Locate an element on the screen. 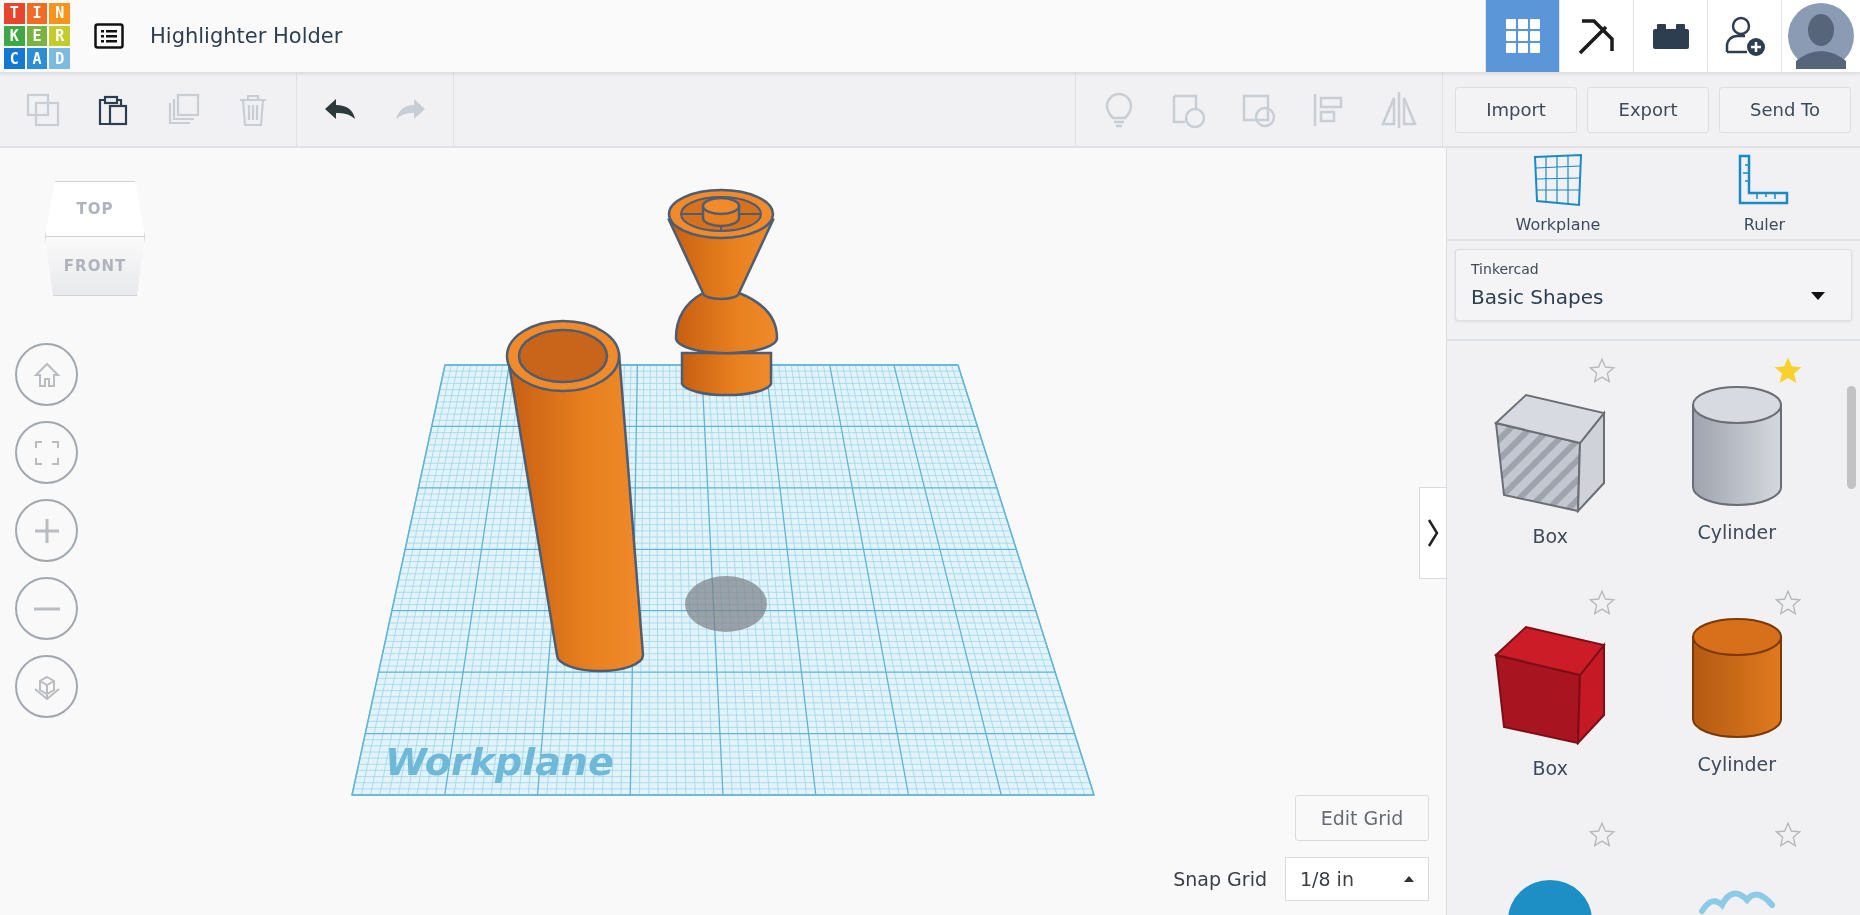  scrollbar is located at coordinates (1851, 437).